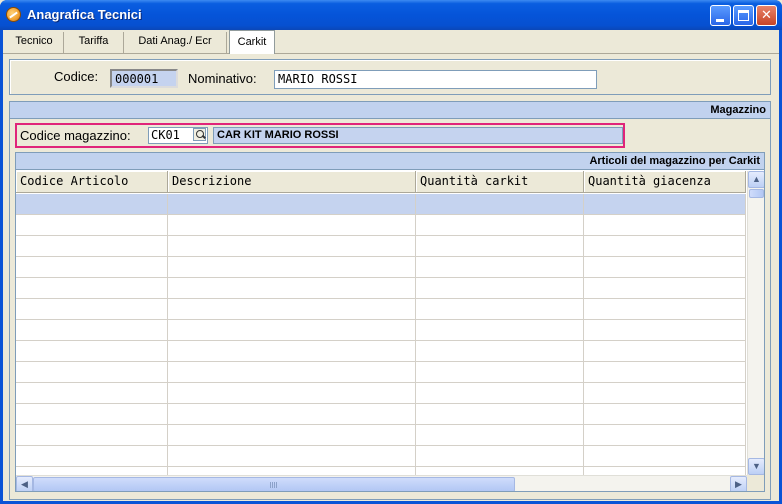 The height and width of the screenshot is (504, 782). What do you see at coordinates (756, 193) in the screenshot?
I see `vertical-scroll-thumb` at bounding box center [756, 193].